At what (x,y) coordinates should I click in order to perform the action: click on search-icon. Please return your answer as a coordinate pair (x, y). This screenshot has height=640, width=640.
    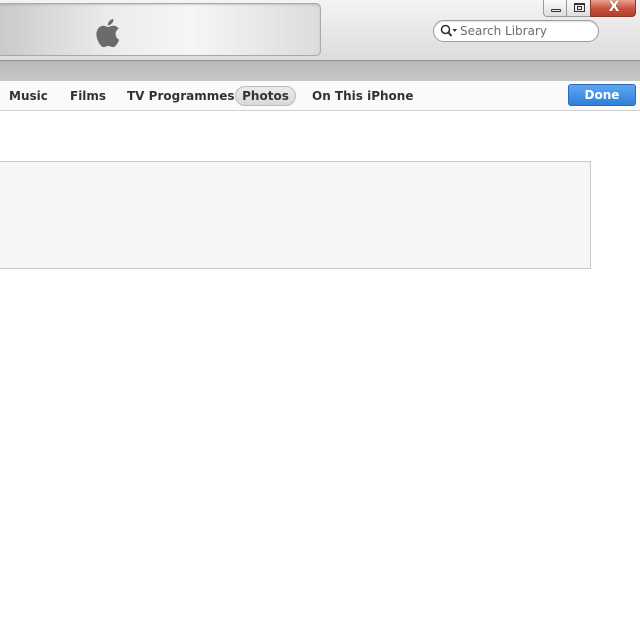
    Looking at the image, I should click on (448, 30).